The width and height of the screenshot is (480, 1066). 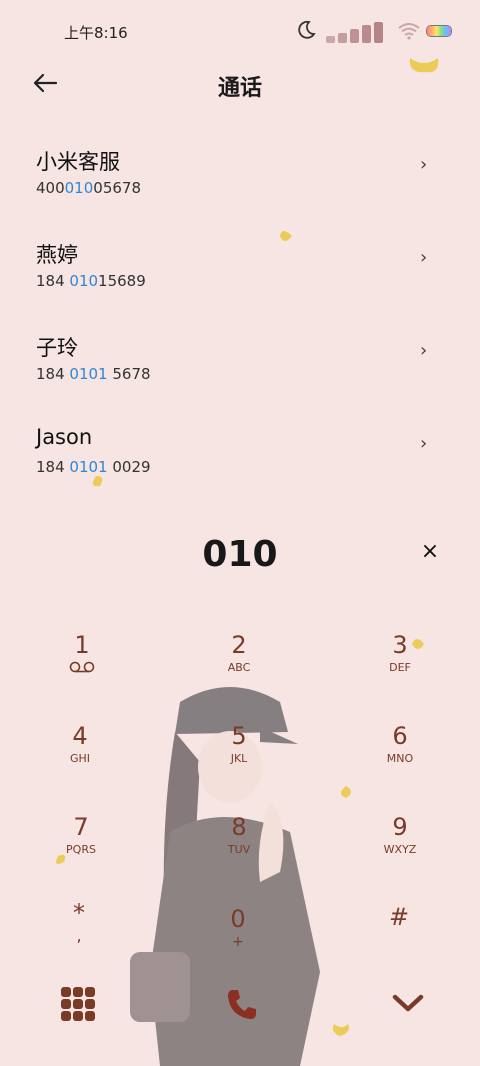 I want to click on contact-row: 小米客服 40001005678 ›, so click(x=240, y=170).